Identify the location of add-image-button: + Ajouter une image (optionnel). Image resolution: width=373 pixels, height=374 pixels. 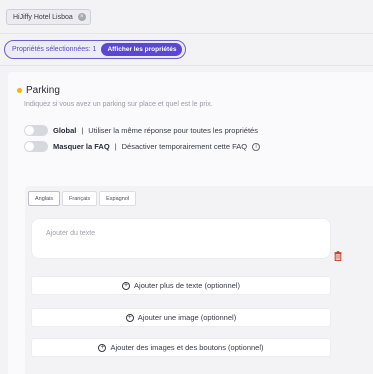
(181, 317).